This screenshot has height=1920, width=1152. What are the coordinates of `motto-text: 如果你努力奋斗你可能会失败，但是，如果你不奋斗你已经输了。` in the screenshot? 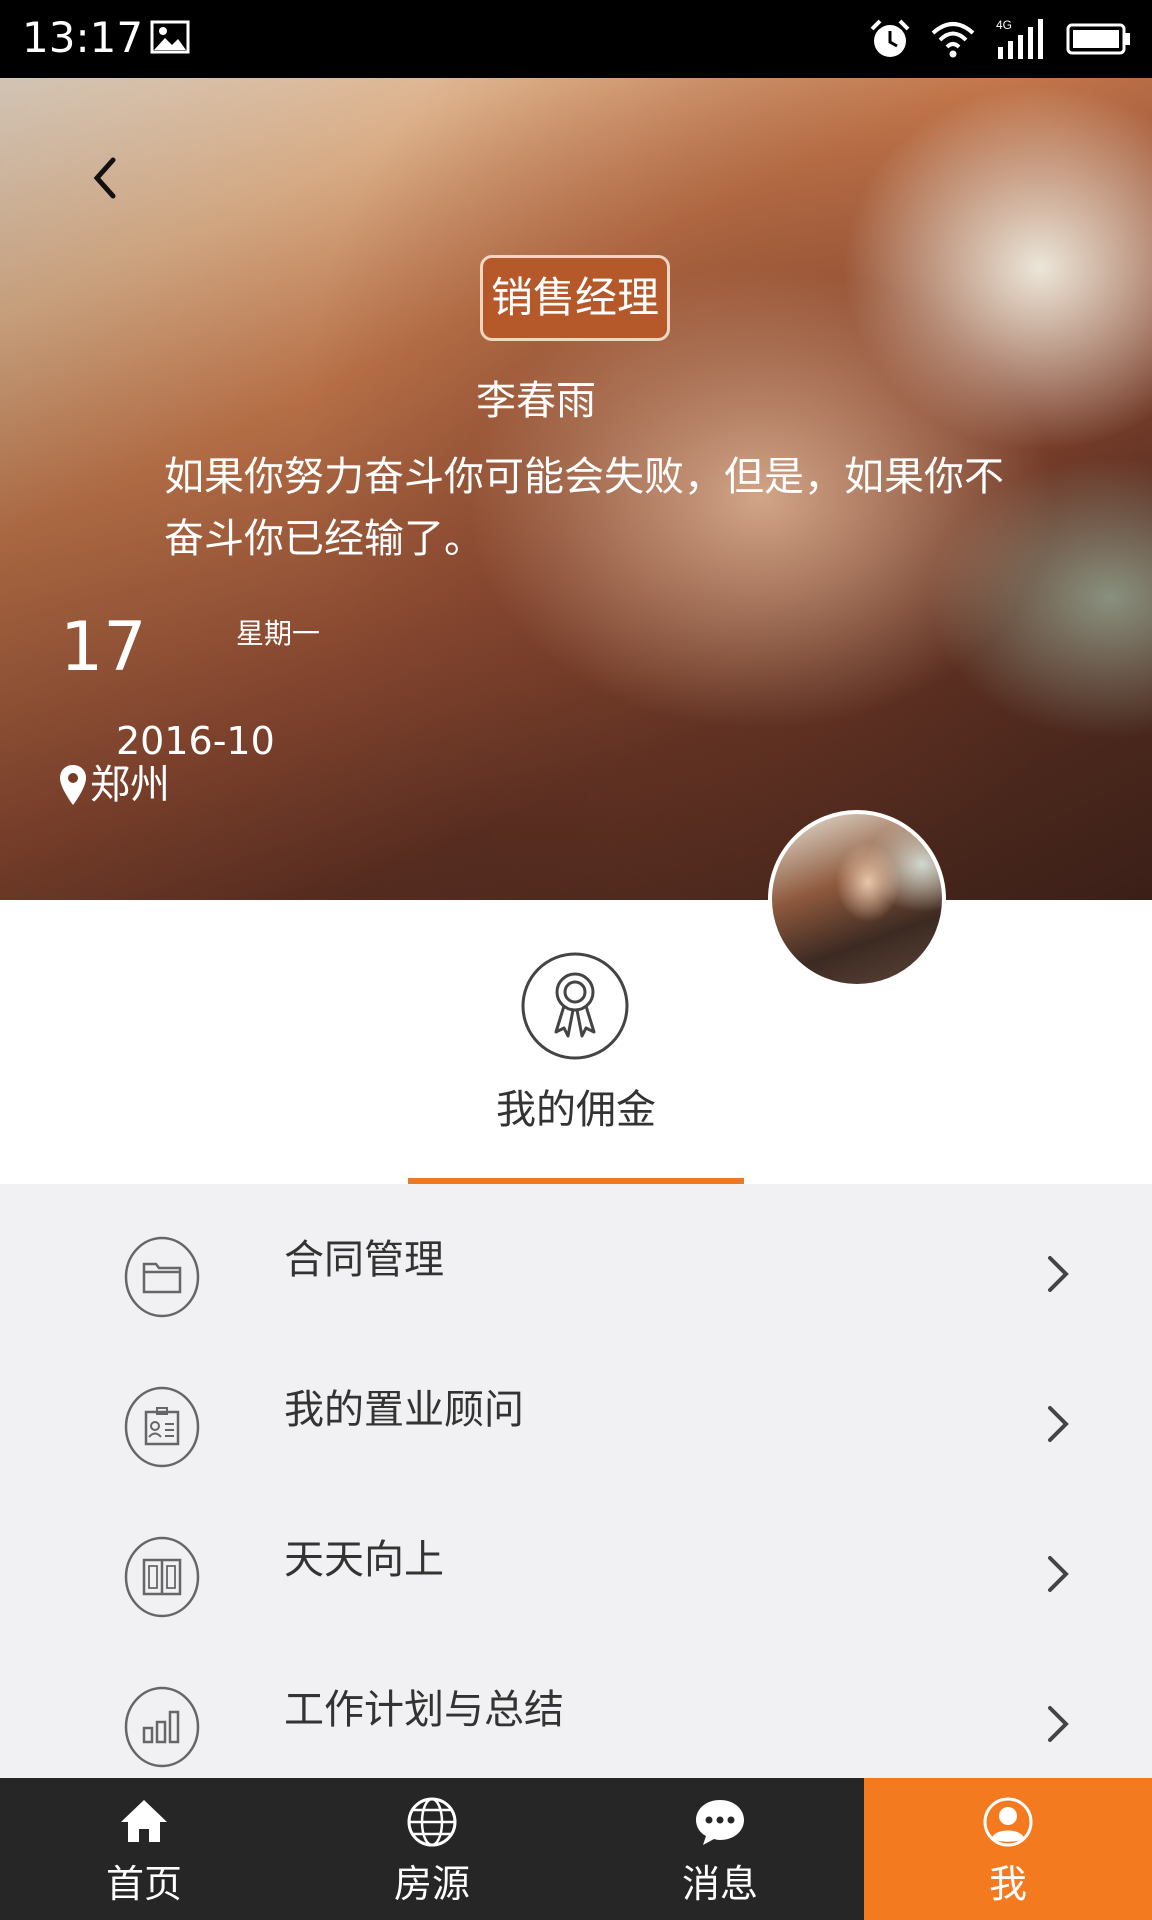 It's located at (584, 508).